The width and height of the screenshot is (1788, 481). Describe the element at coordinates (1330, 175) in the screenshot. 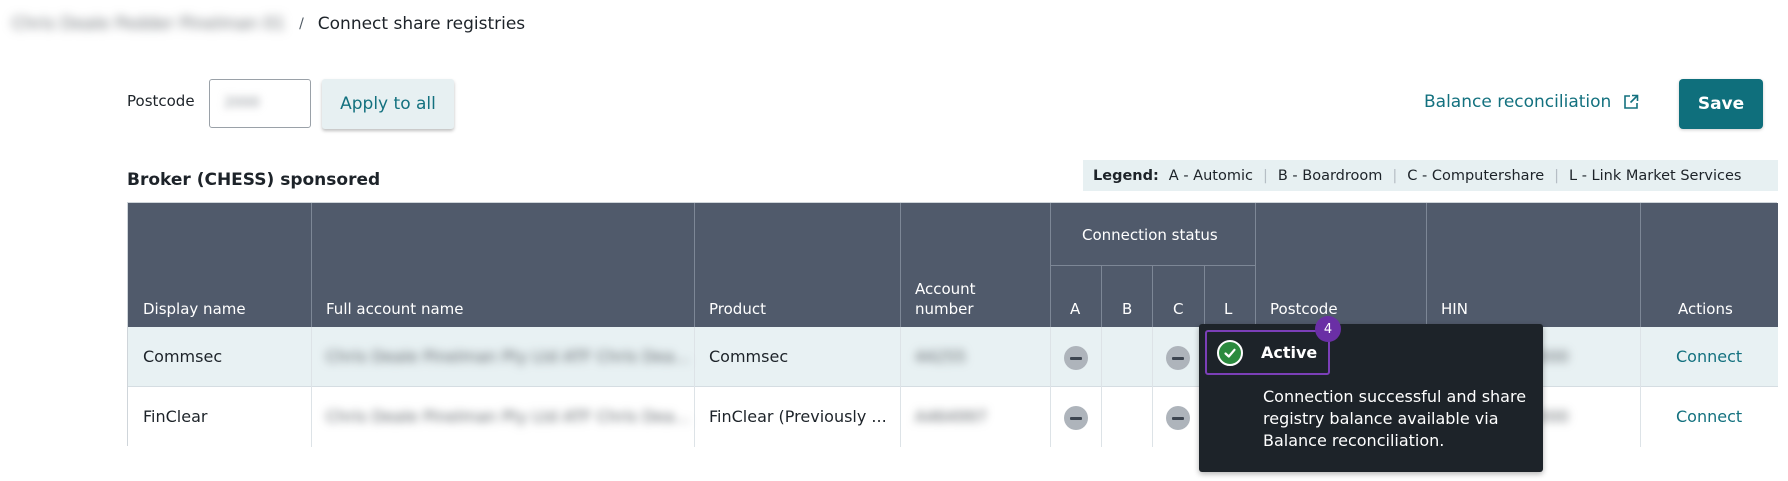

I see `legend-item-boardroom: B - Boardroom` at that location.